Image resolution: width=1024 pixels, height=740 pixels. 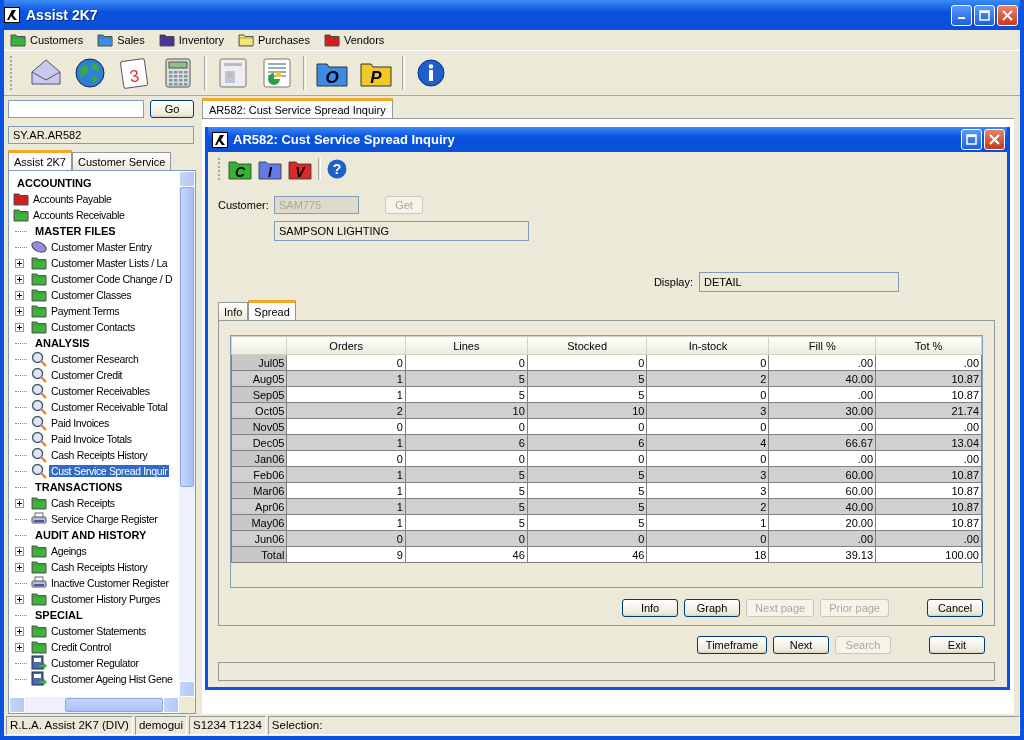 I want to click on panel-button: Info, so click(x=650, y=608).